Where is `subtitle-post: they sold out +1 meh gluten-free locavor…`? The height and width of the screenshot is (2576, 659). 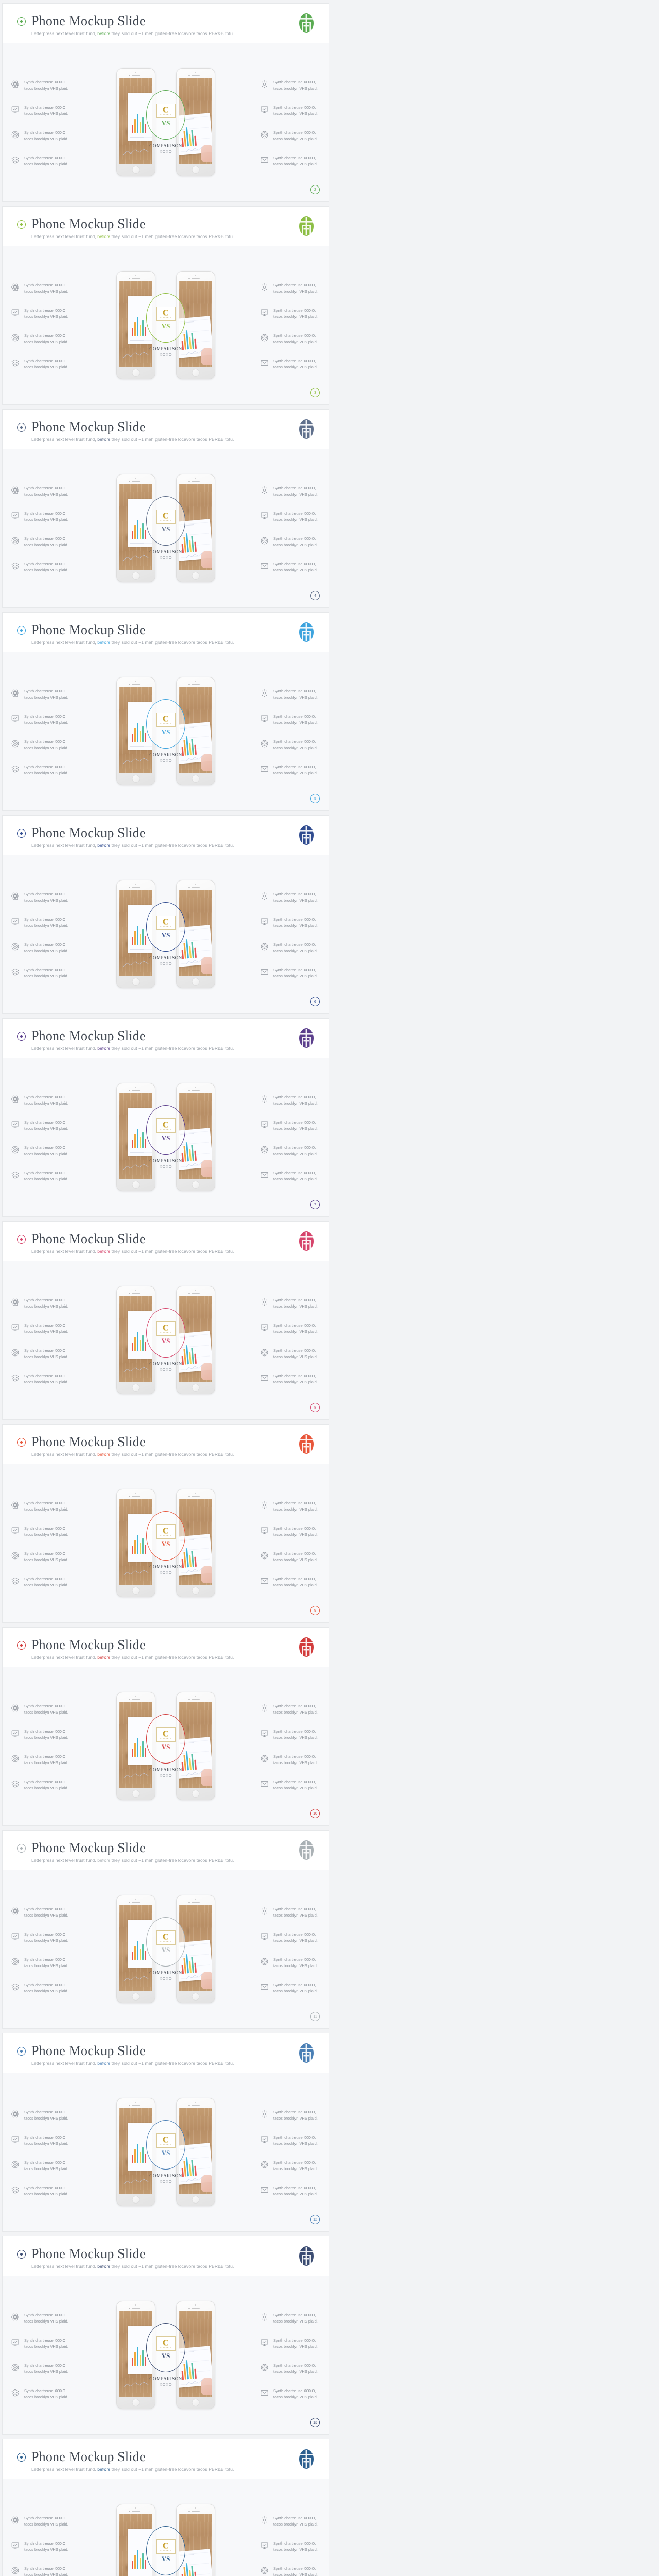 subtitle-post: they sold out +1 meh gluten-free locavor… is located at coordinates (172, 1252).